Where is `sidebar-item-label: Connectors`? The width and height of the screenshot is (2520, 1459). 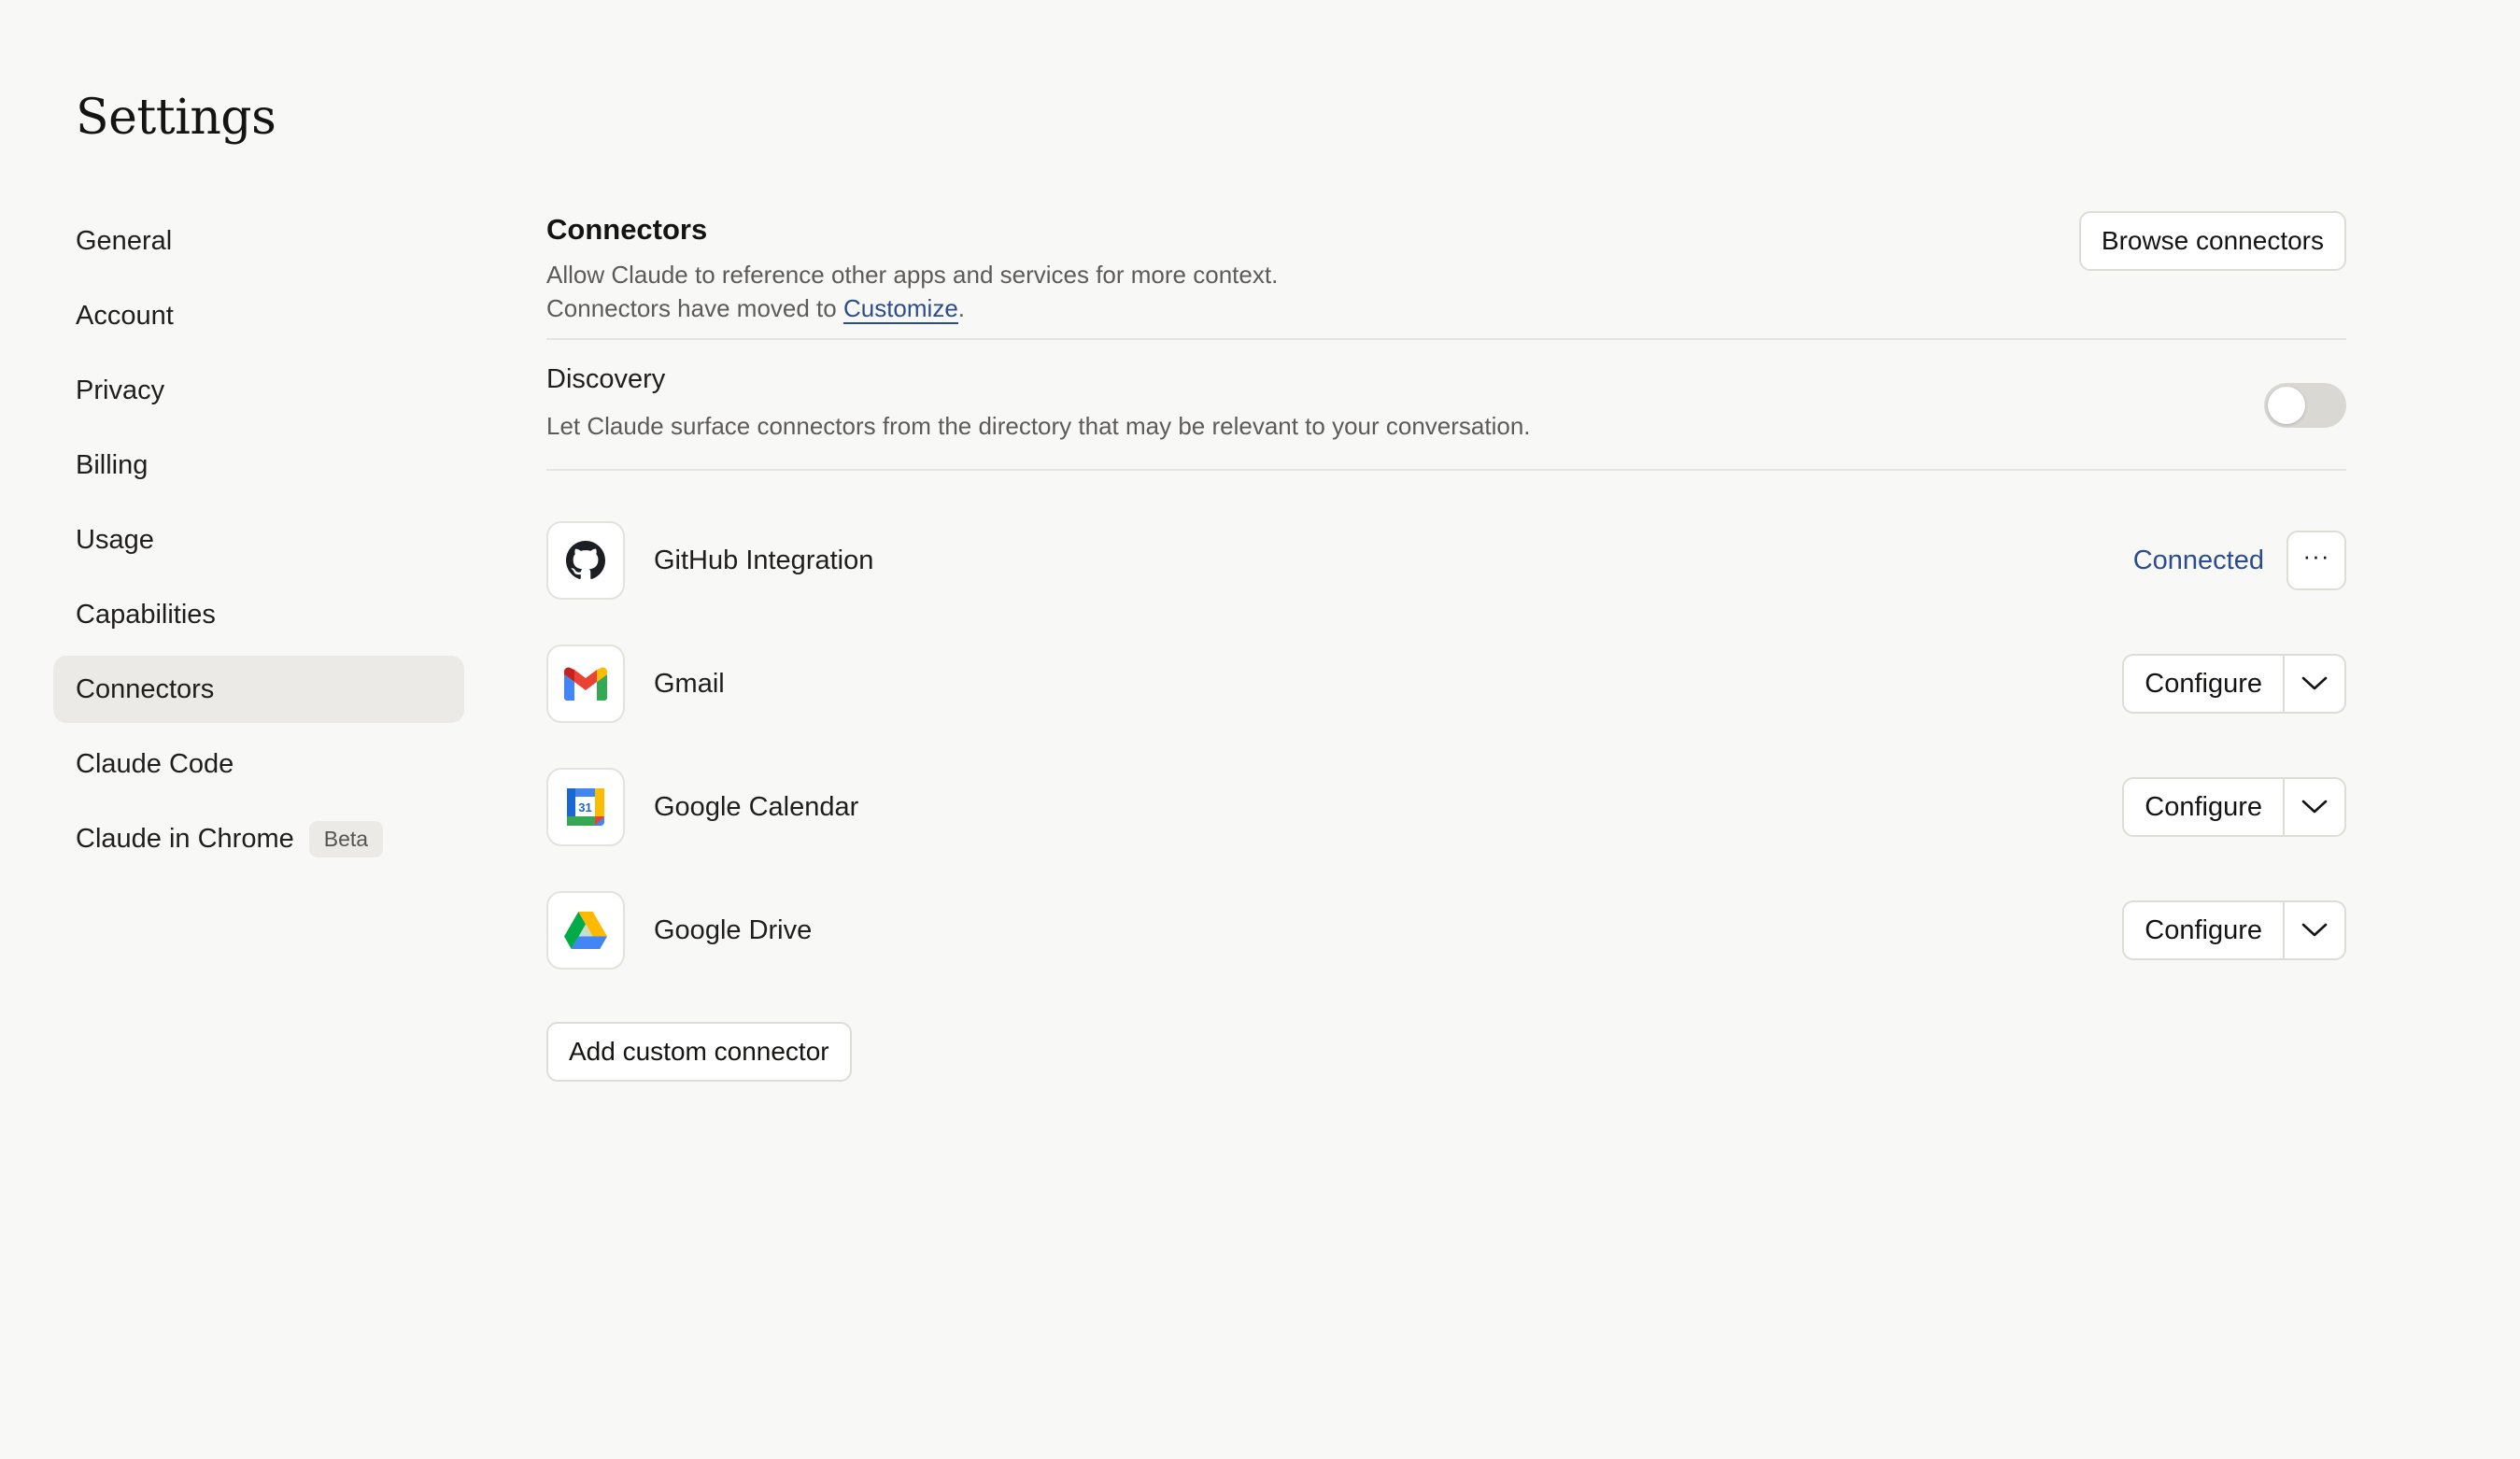
sidebar-item-label: Connectors is located at coordinates (145, 688).